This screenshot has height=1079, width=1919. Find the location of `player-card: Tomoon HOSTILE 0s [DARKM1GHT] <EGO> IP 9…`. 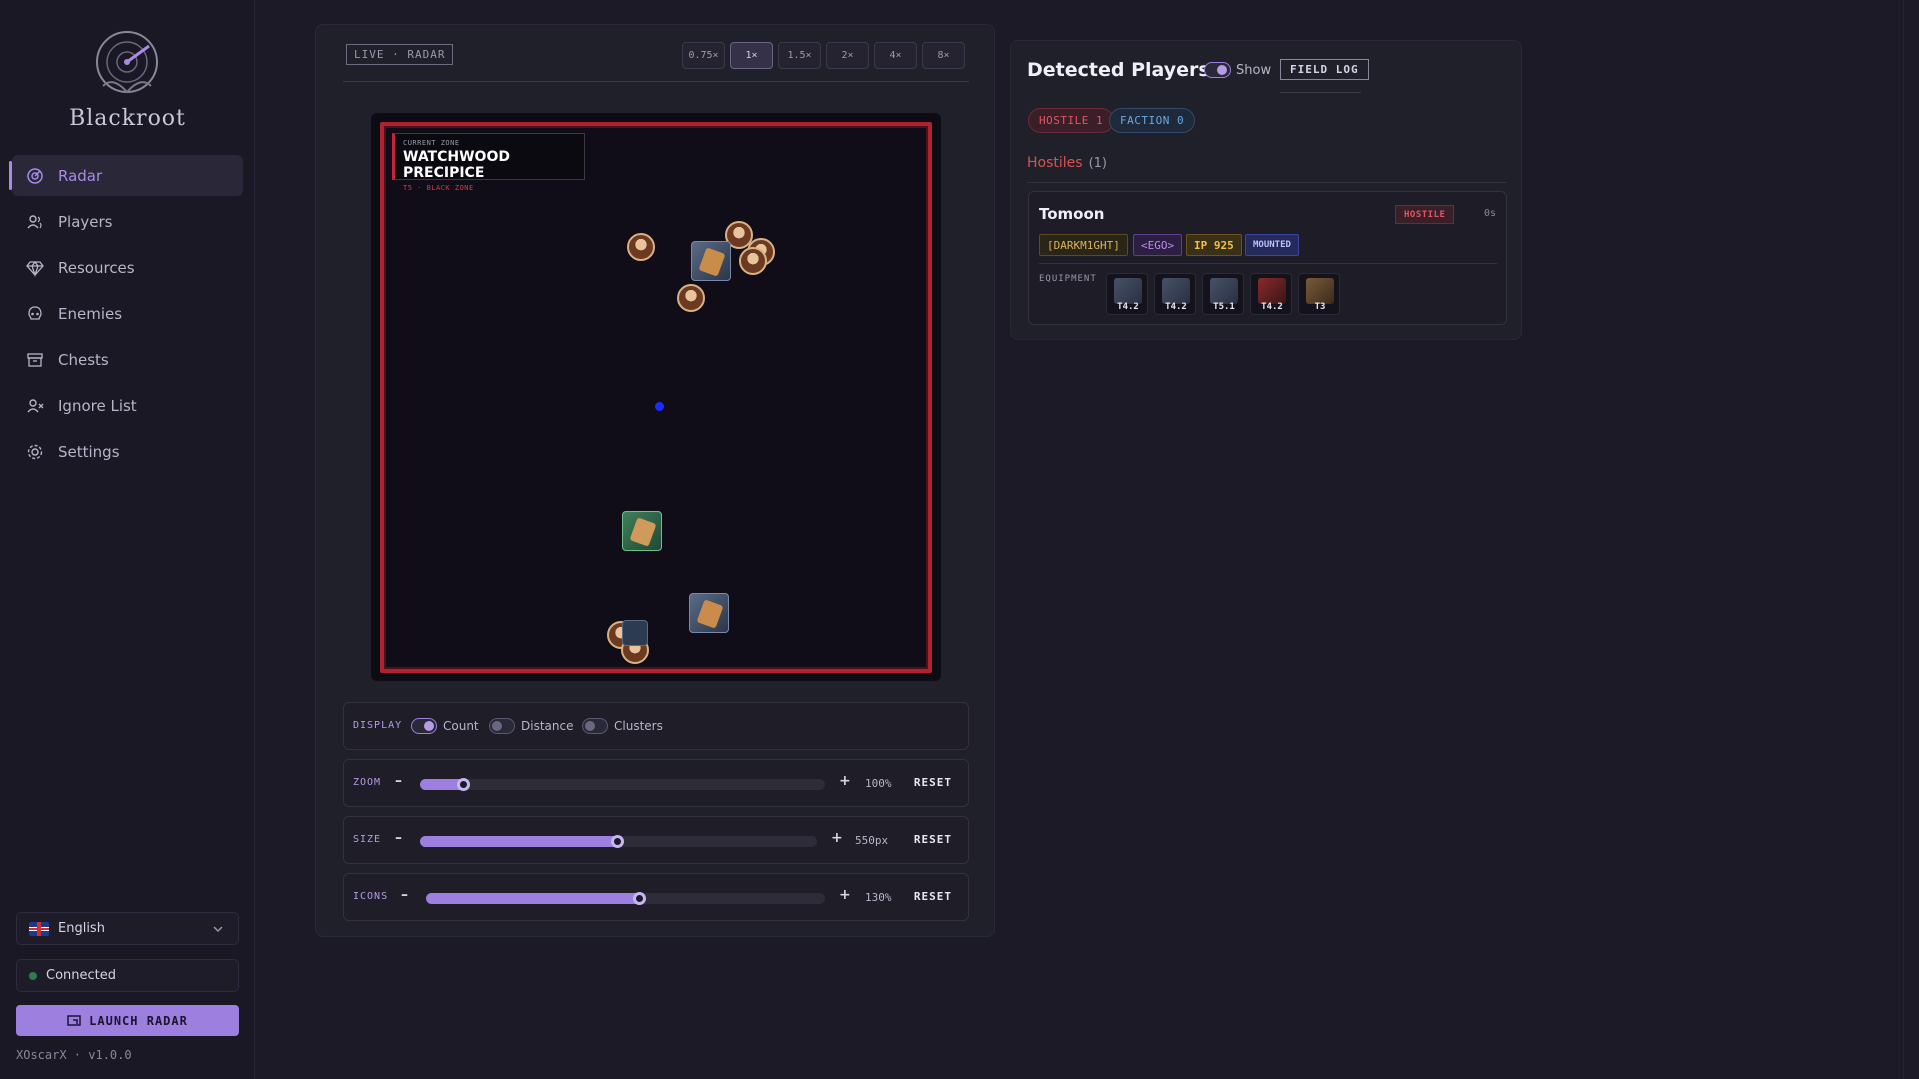

player-card: Tomoon HOSTILE 0s [DARKM1GHT] <EGO> IP 9… is located at coordinates (1267, 258).